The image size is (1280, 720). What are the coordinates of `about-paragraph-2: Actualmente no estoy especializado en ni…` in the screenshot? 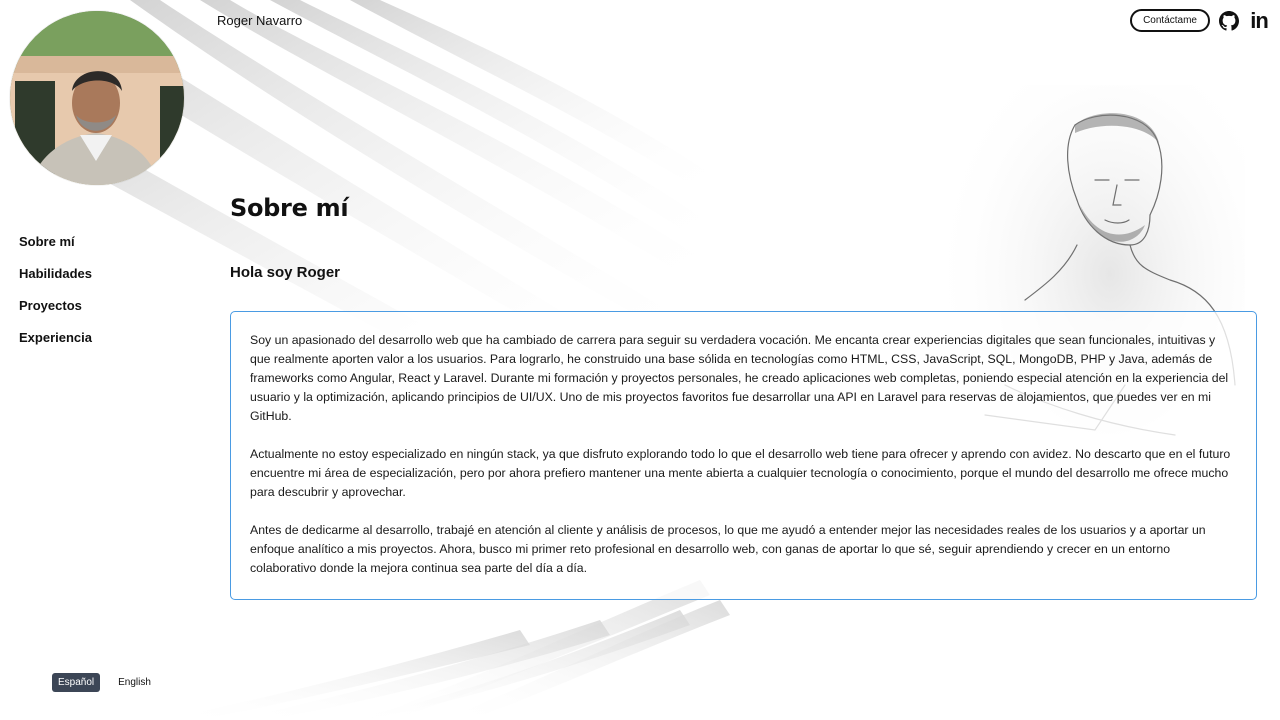 It's located at (740, 473).